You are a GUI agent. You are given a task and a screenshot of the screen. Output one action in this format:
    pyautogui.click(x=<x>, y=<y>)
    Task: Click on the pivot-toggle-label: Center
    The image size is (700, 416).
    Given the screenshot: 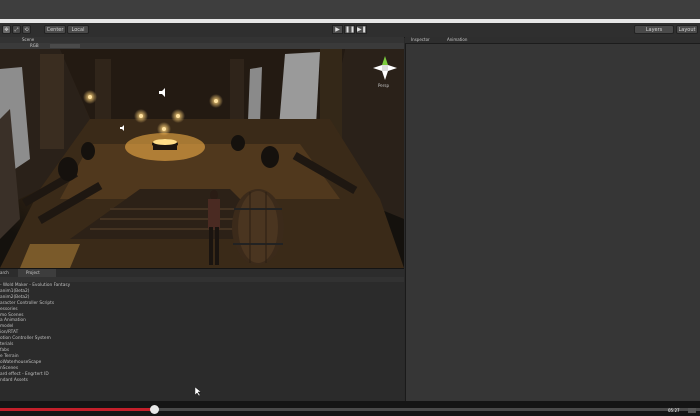 What is the action you would take?
    pyautogui.click(x=55, y=30)
    